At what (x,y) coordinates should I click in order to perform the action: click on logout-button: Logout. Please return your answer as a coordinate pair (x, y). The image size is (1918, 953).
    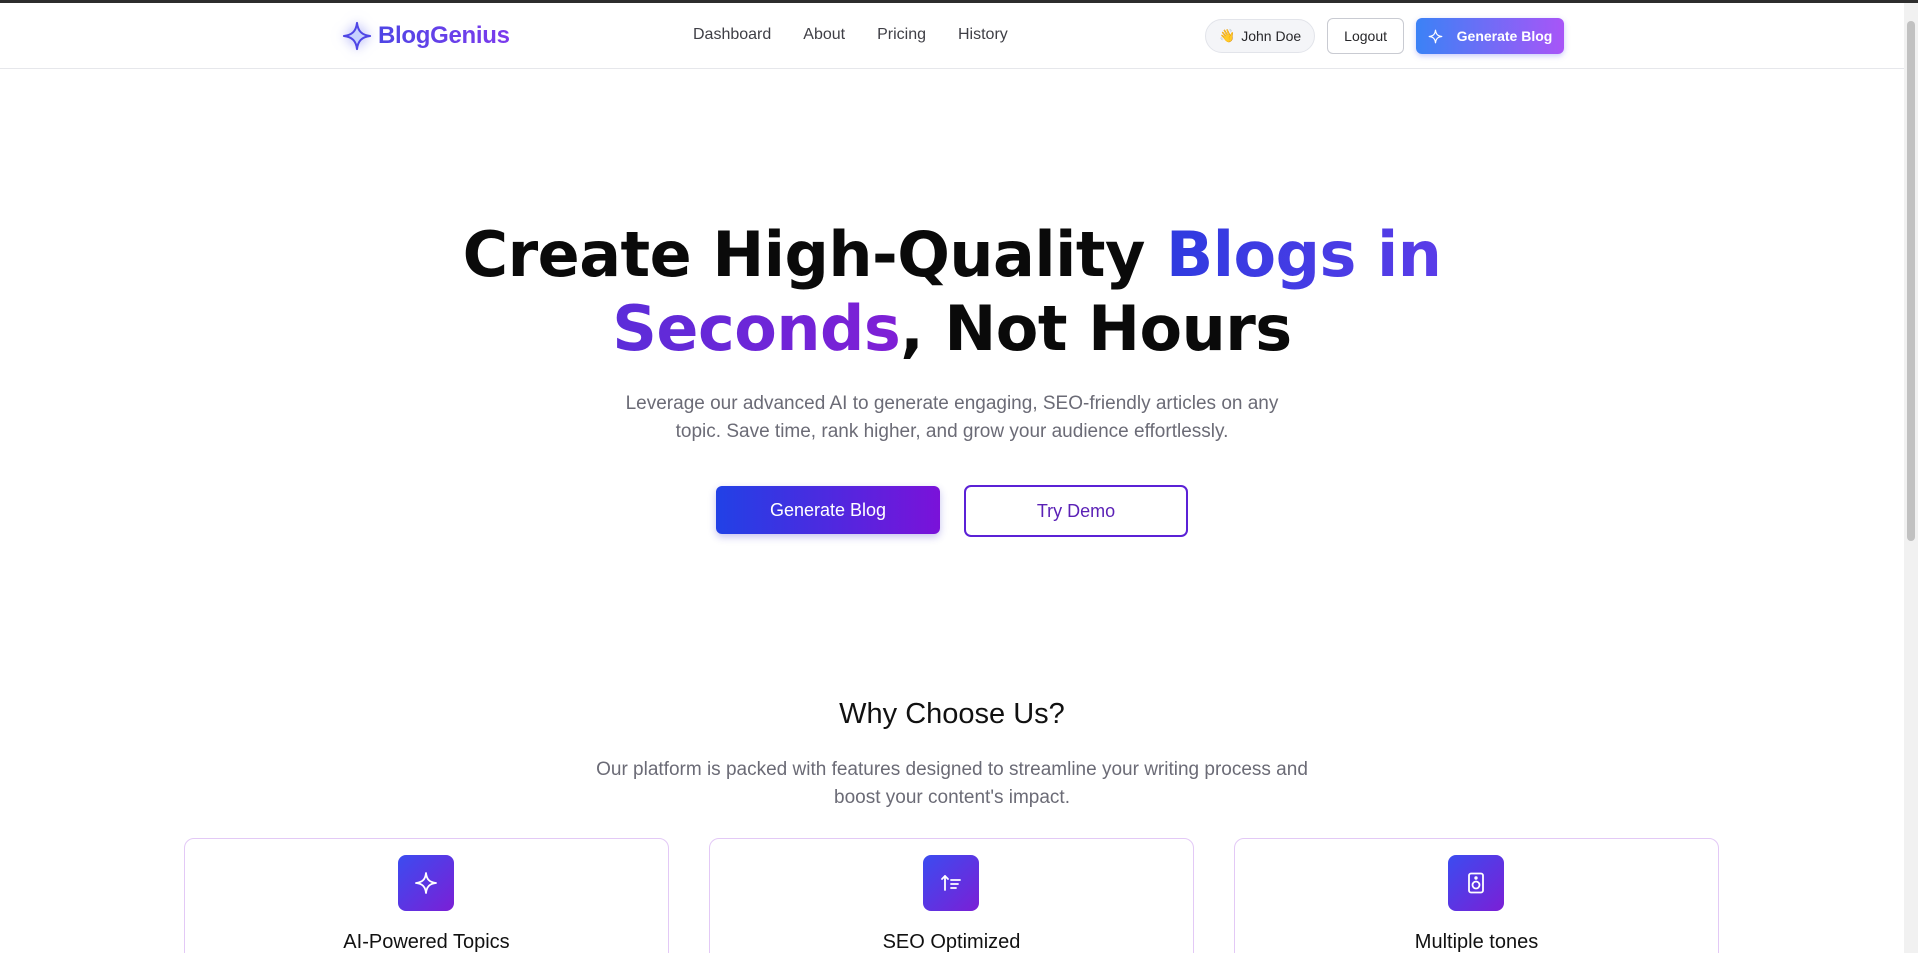
    Looking at the image, I should click on (1365, 36).